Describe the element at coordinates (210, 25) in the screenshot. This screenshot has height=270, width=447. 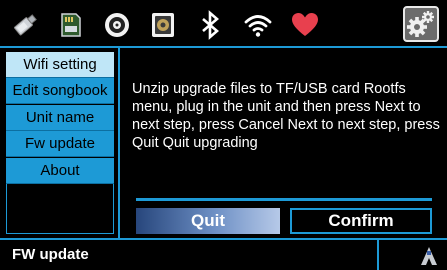
I see `bluetooth-icon` at that location.